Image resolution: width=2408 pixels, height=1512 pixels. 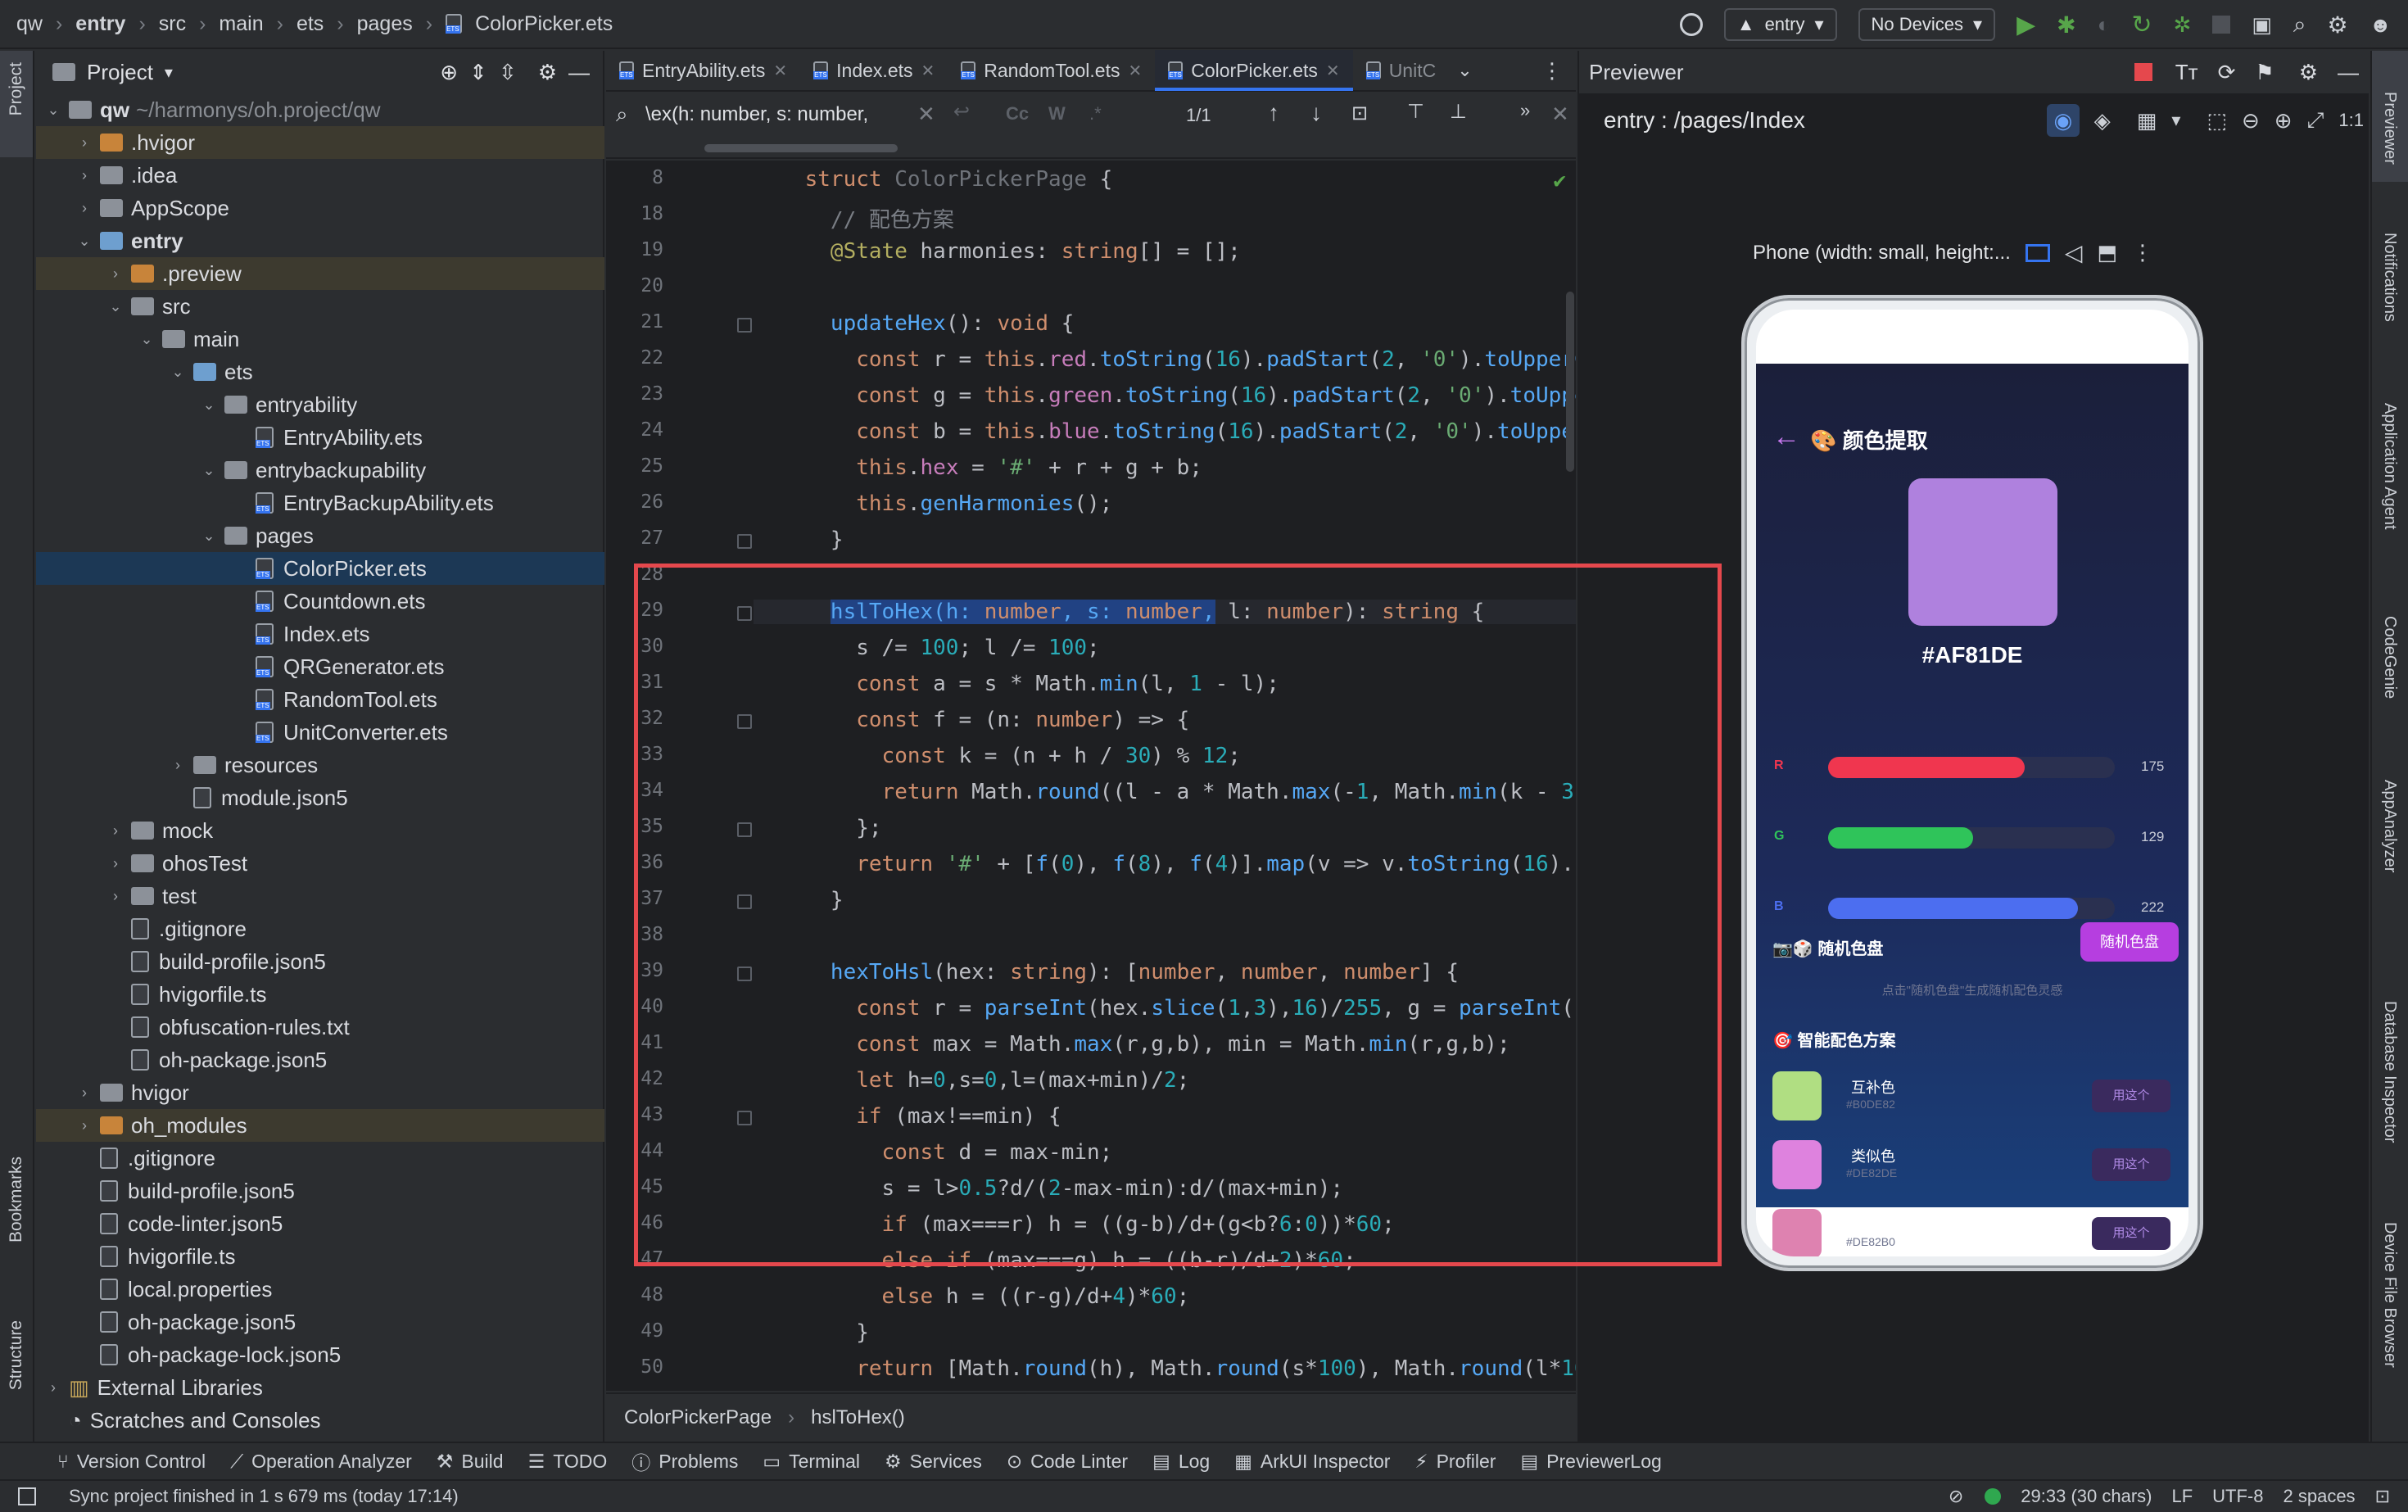 What do you see at coordinates (1570, 382) in the screenshot?
I see `editor-scrollbar` at bounding box center [1570, 382].